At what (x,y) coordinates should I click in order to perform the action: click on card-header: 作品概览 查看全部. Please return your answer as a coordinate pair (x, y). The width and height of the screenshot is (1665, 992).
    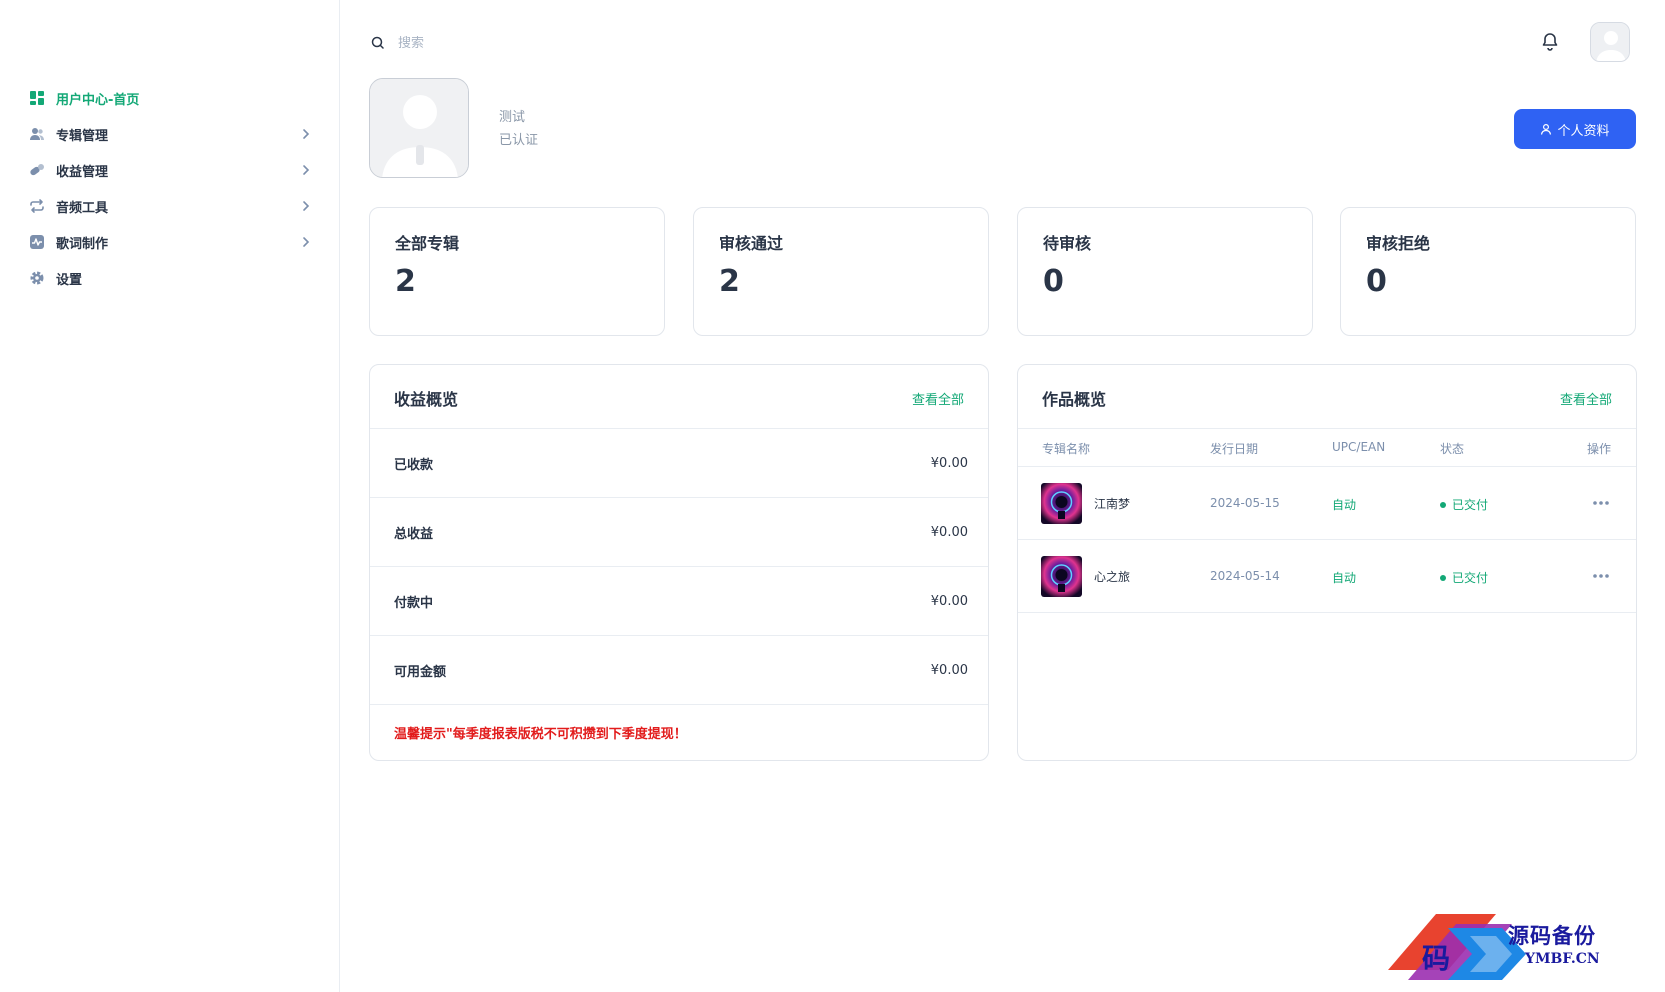
    Looking at the image, I should click on (1327, 397).